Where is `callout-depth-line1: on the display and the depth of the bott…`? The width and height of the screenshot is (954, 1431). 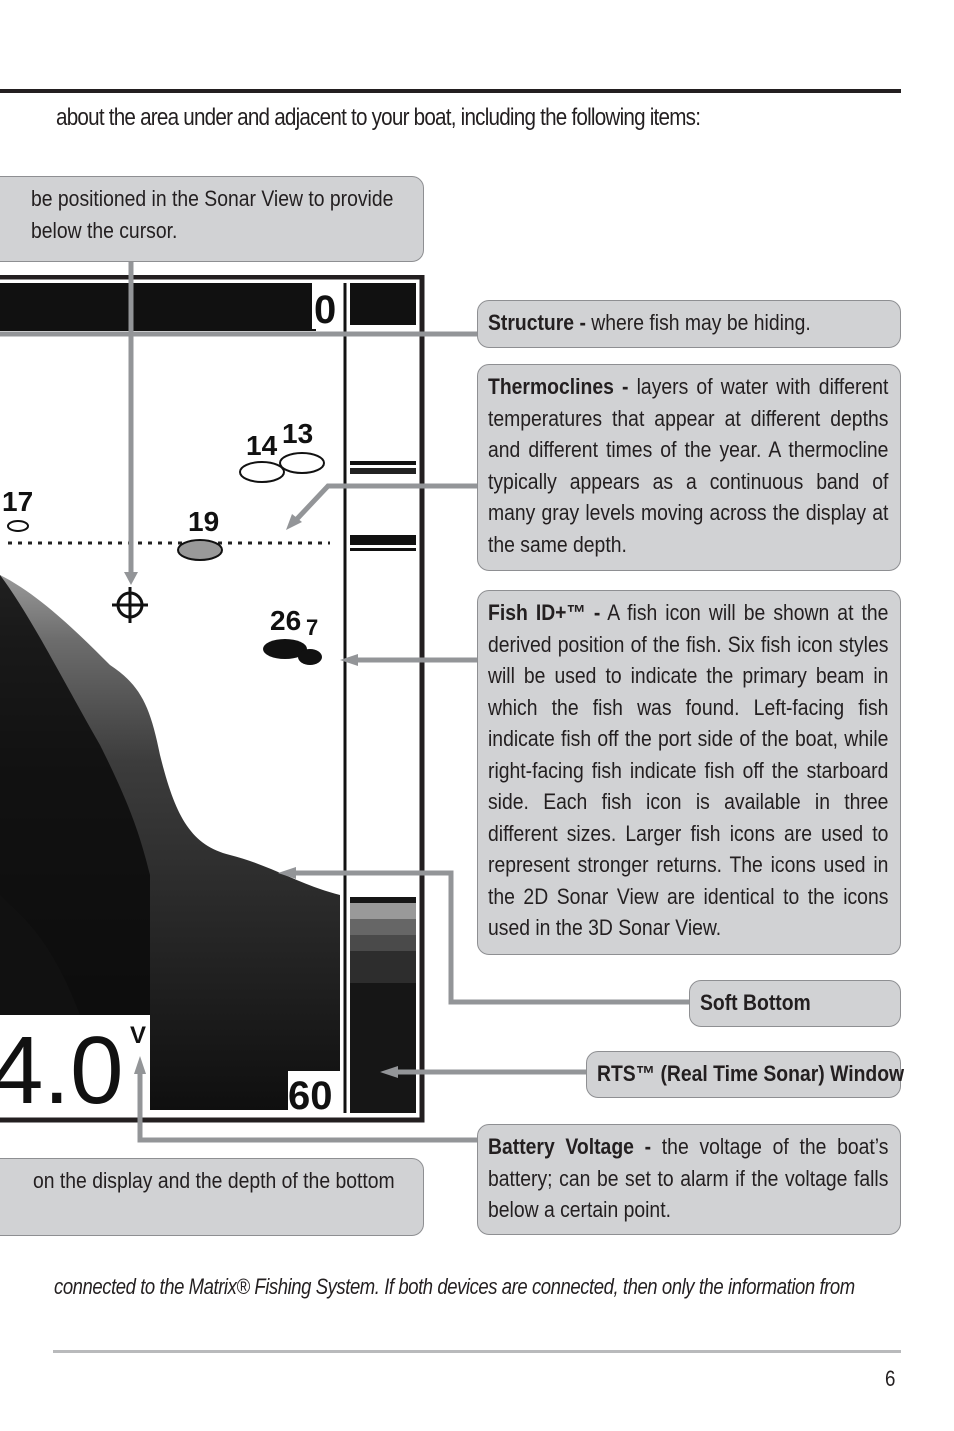
callout-depth-line1: on the display and the depth of the bott… is located at coordinates (214, 1180).